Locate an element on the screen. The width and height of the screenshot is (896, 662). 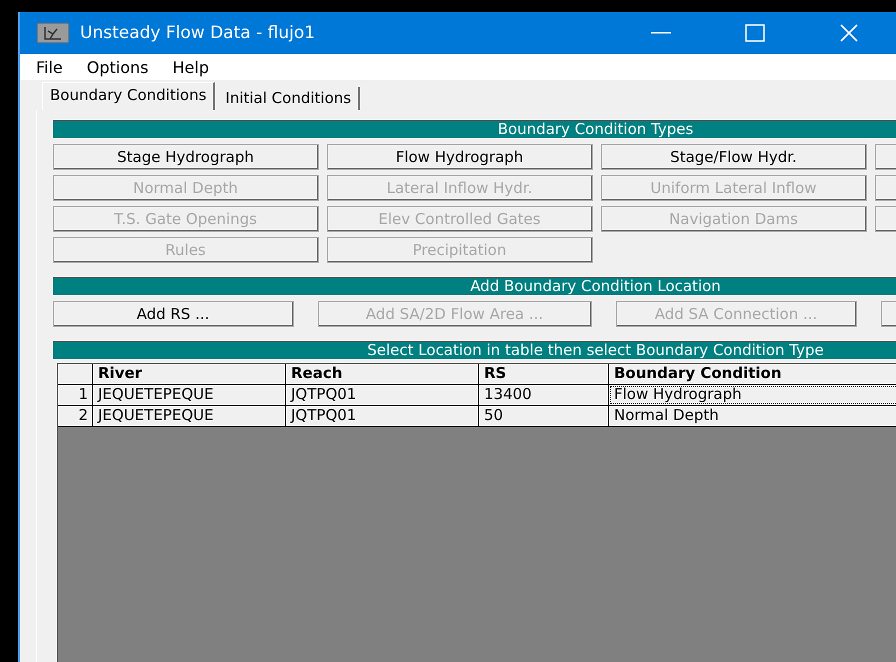
column-header: River is located at coordinates (189, 374).